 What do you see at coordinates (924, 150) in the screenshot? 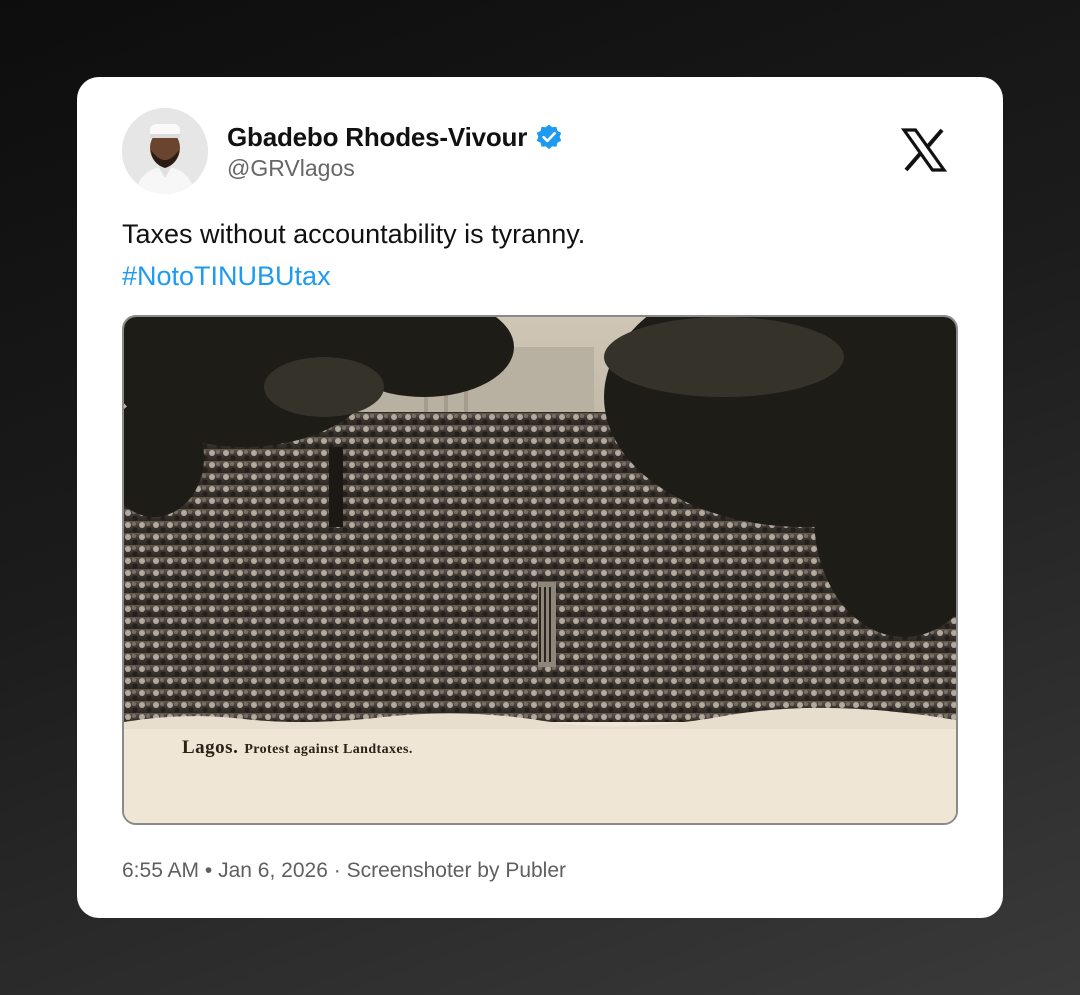
I see `x-logo-icon` at bounding box center [924, 150].